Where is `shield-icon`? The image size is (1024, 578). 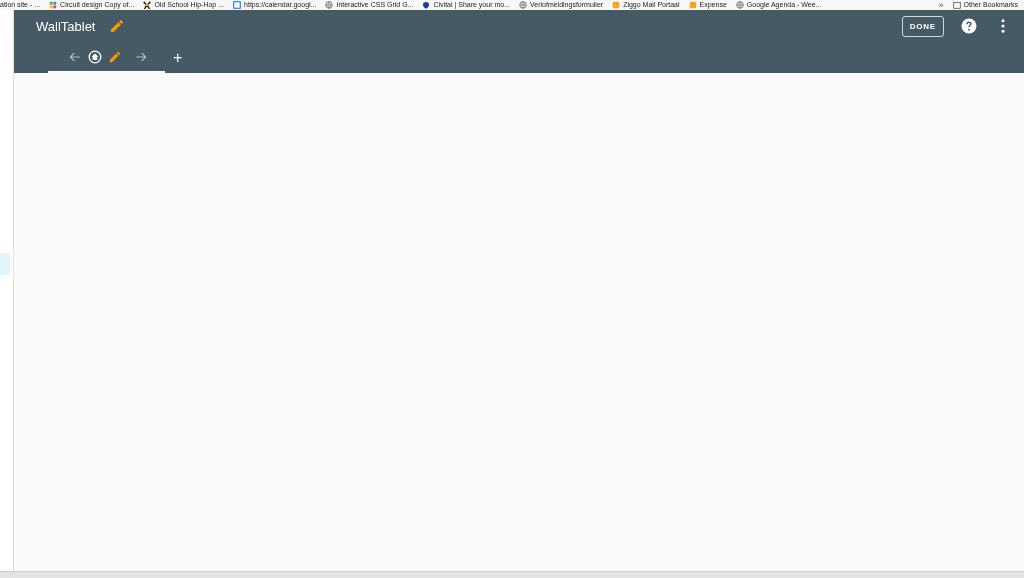
shield-icon is located at coordinates (426, 5).